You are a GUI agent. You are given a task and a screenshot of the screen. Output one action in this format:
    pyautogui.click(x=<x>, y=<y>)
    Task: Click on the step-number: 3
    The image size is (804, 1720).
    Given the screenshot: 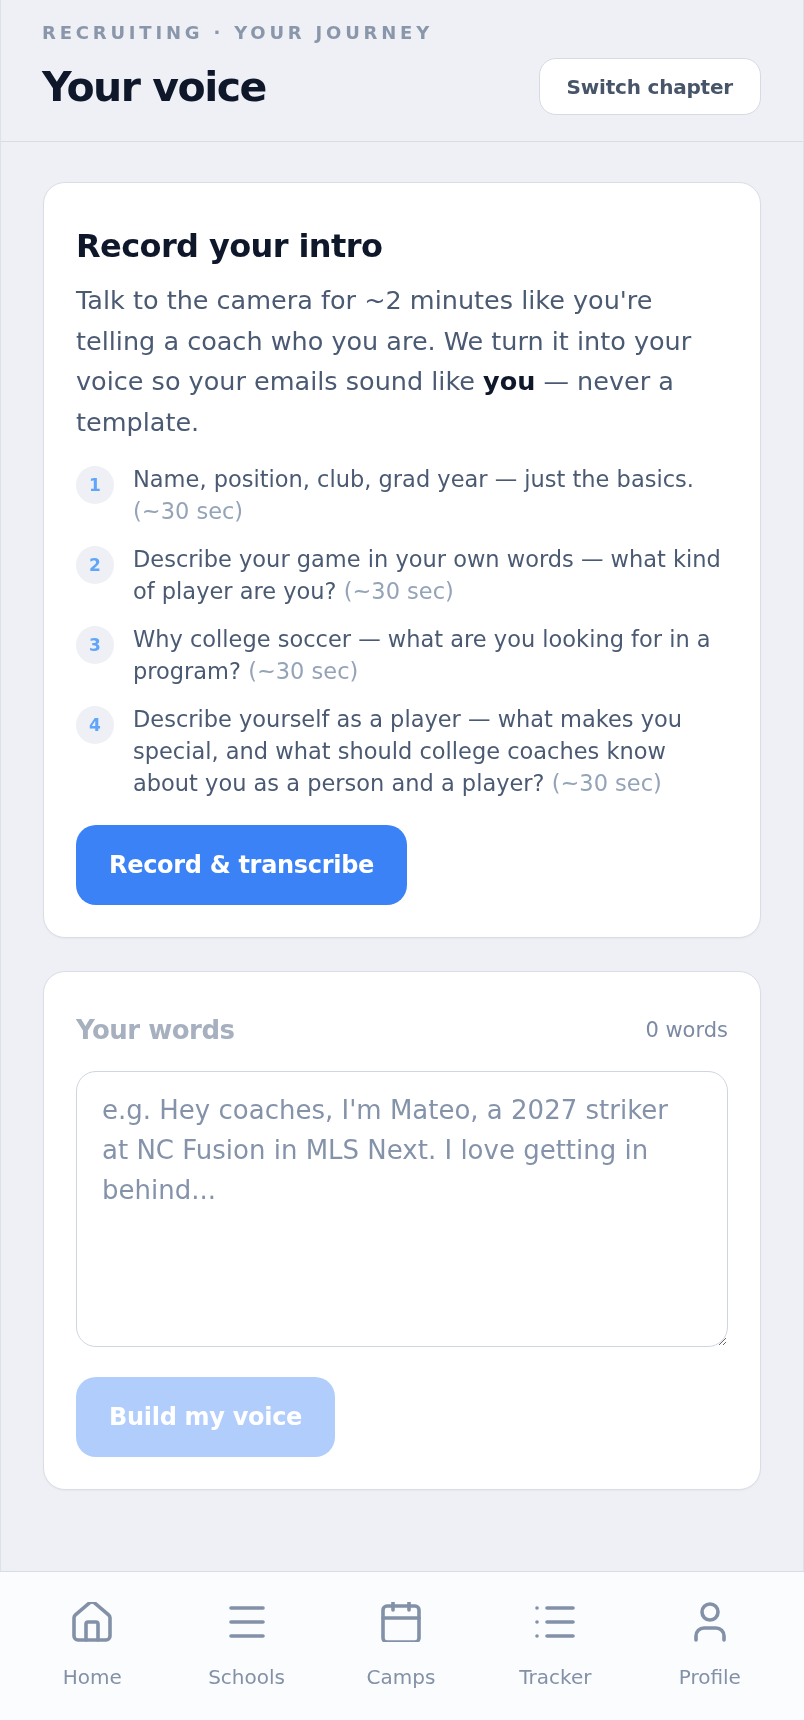 What is the action you would take?
    pyautogui.click(x=95, y=645)
    